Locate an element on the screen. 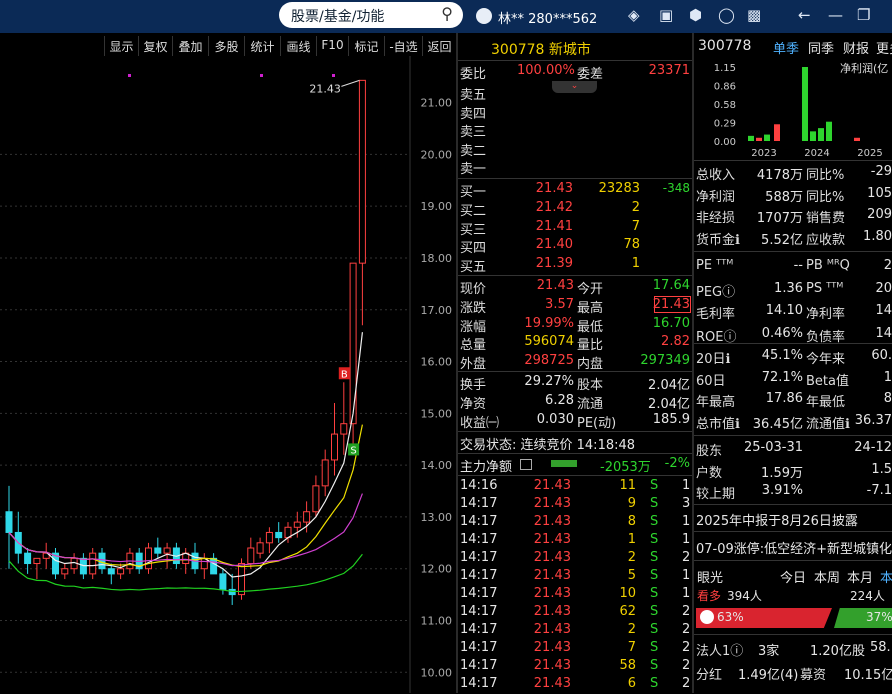 The width and height of the screenshot is (892, 694). fin-label: PS ᵀᵀᴹ is located at coordinates (825, 288).